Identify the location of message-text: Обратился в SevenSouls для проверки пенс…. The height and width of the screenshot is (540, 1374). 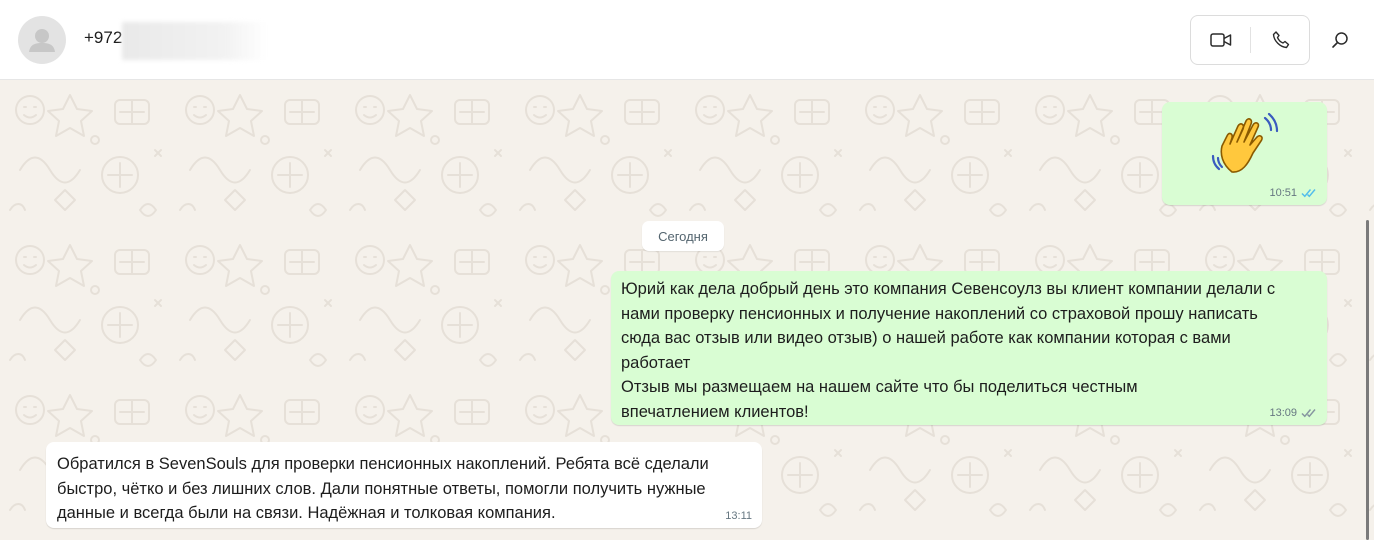
(402, 489).